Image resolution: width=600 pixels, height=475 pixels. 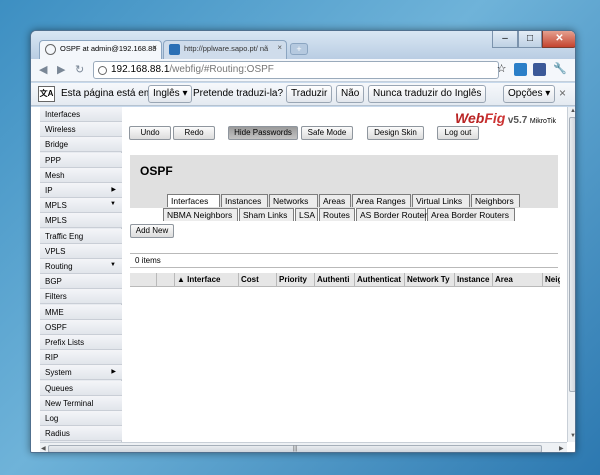 What do you see at coordinates (344, 260) in the screenshot?
I see `items-count: 0 items` at bounding box center [344, 260].